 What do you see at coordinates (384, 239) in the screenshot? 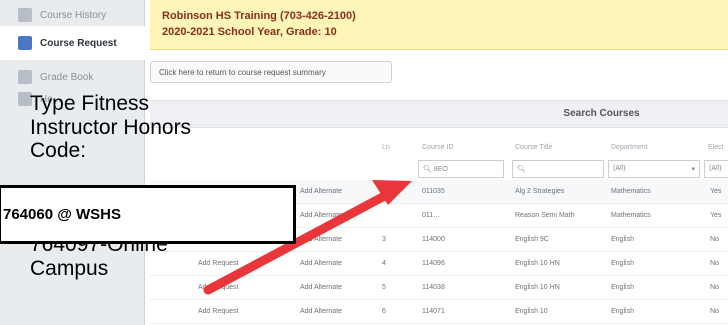
I see `row-ln: 3` at bounding box center [384, 239].